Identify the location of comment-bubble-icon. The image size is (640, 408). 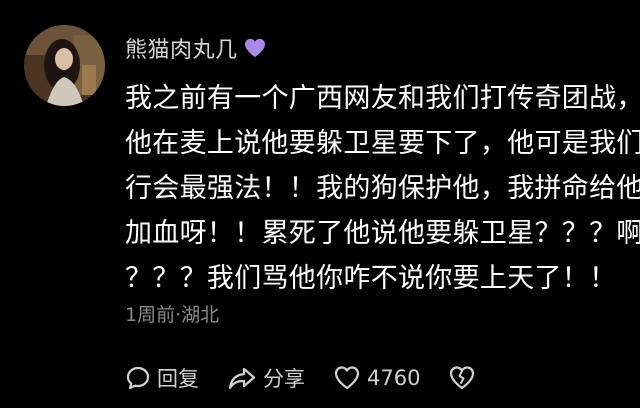
(138, 378).